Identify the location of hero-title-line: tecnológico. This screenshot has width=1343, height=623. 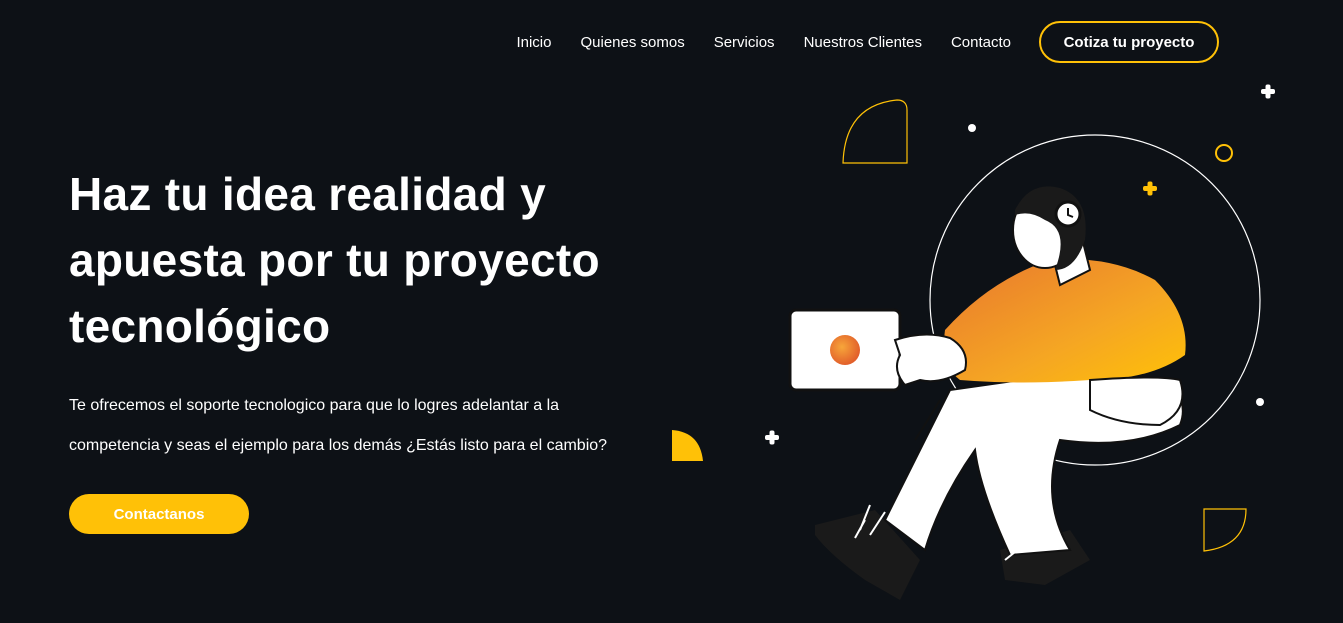
(200, 326).